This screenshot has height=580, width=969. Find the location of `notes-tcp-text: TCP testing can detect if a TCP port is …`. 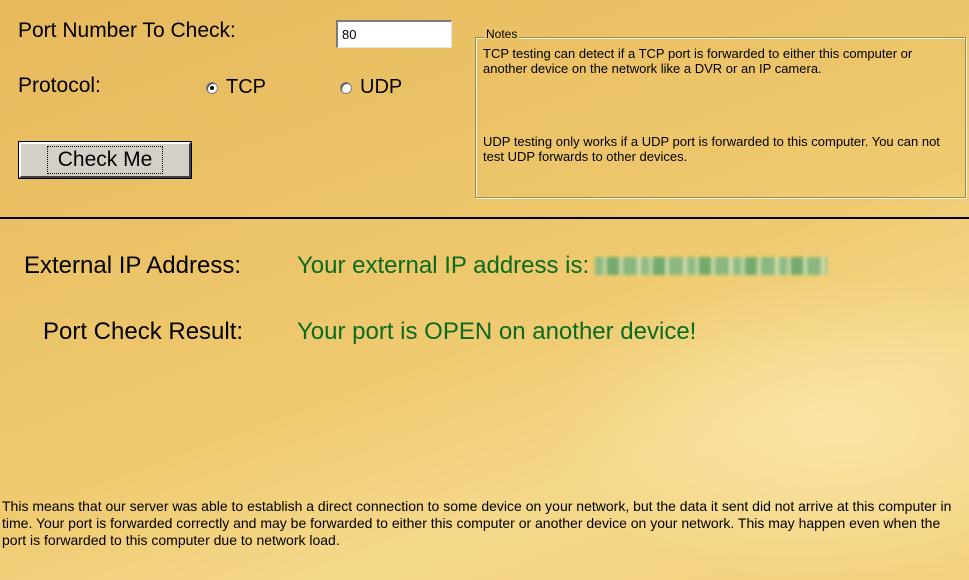

notes-tcp-text: TCP testing can detect if a TCP port is … is located at coordinates (698, 61).